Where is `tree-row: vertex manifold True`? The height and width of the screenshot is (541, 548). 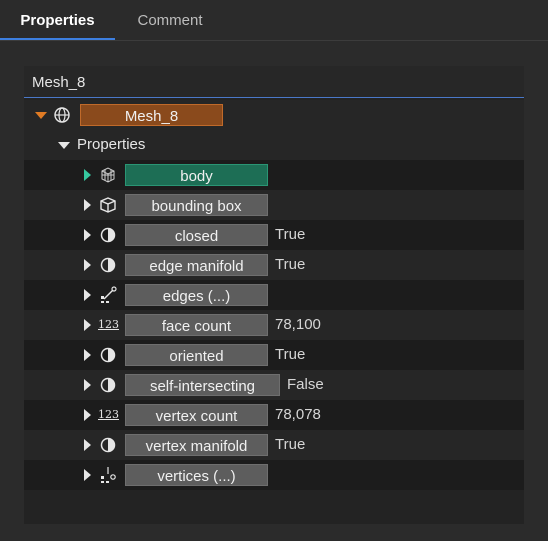
tree-row: vertex manifold True is located at coordinates (274, 445).